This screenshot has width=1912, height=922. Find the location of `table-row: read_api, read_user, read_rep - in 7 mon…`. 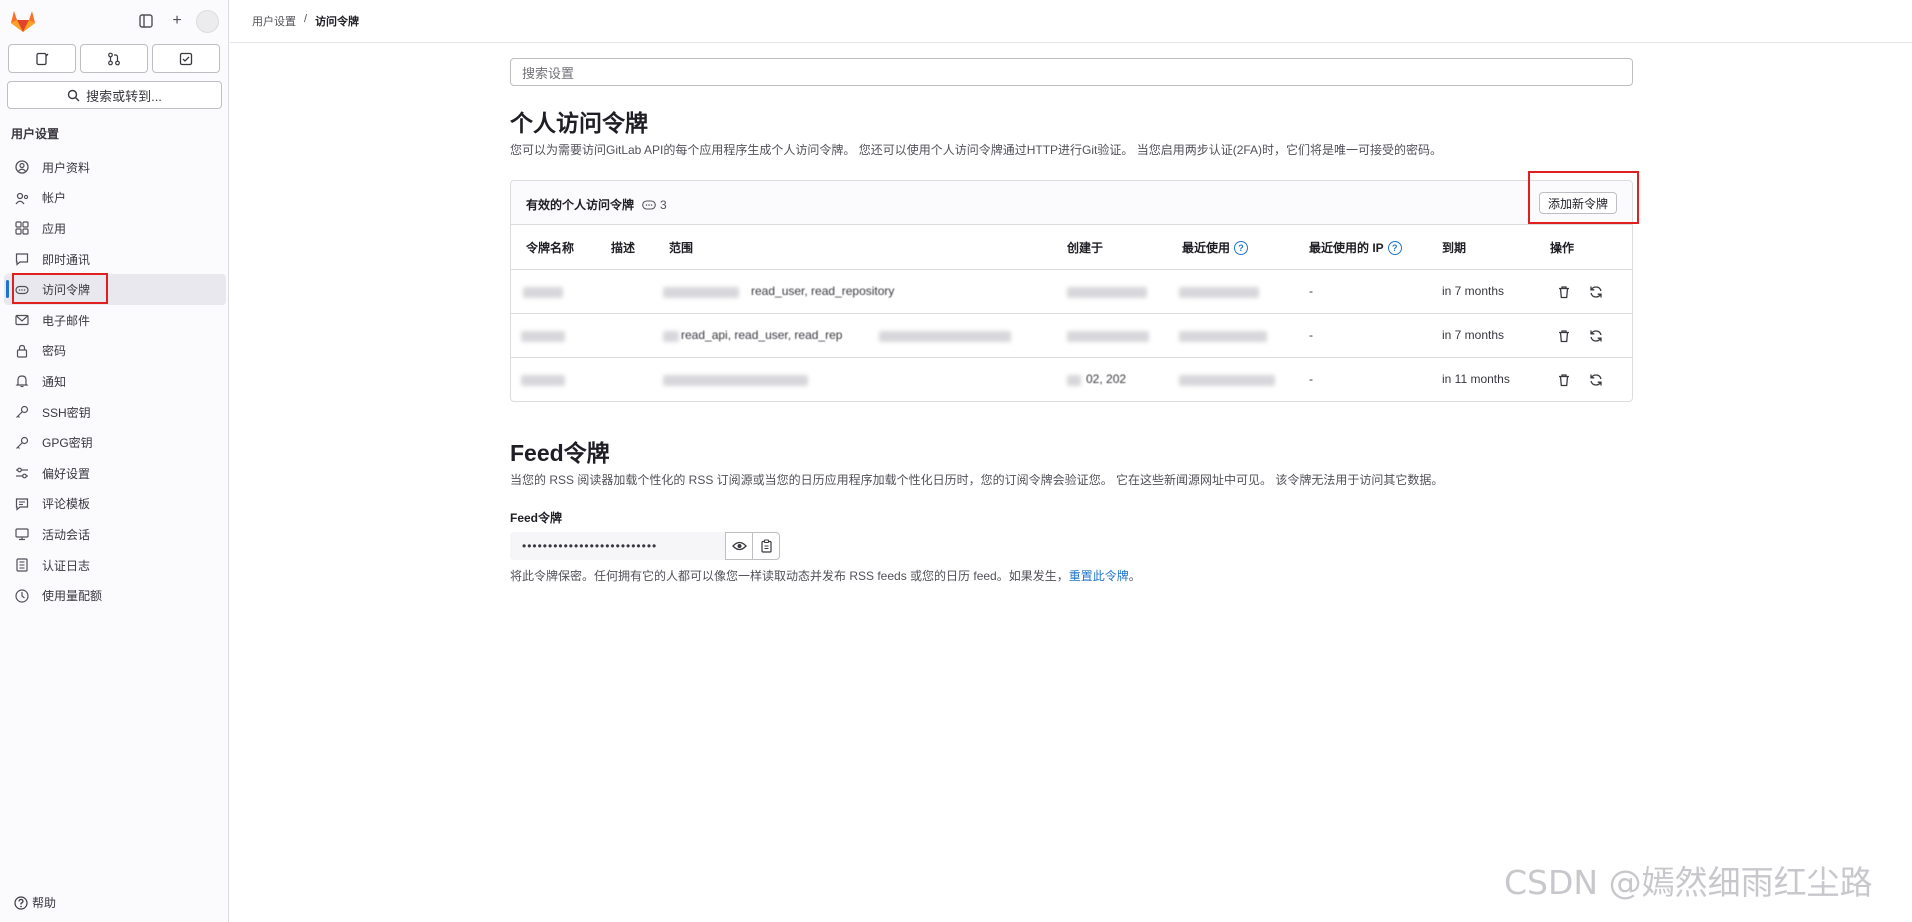

table-row: read_api, read_user, read_rep - in 7 mon… is located at coordinates (1071, 335).